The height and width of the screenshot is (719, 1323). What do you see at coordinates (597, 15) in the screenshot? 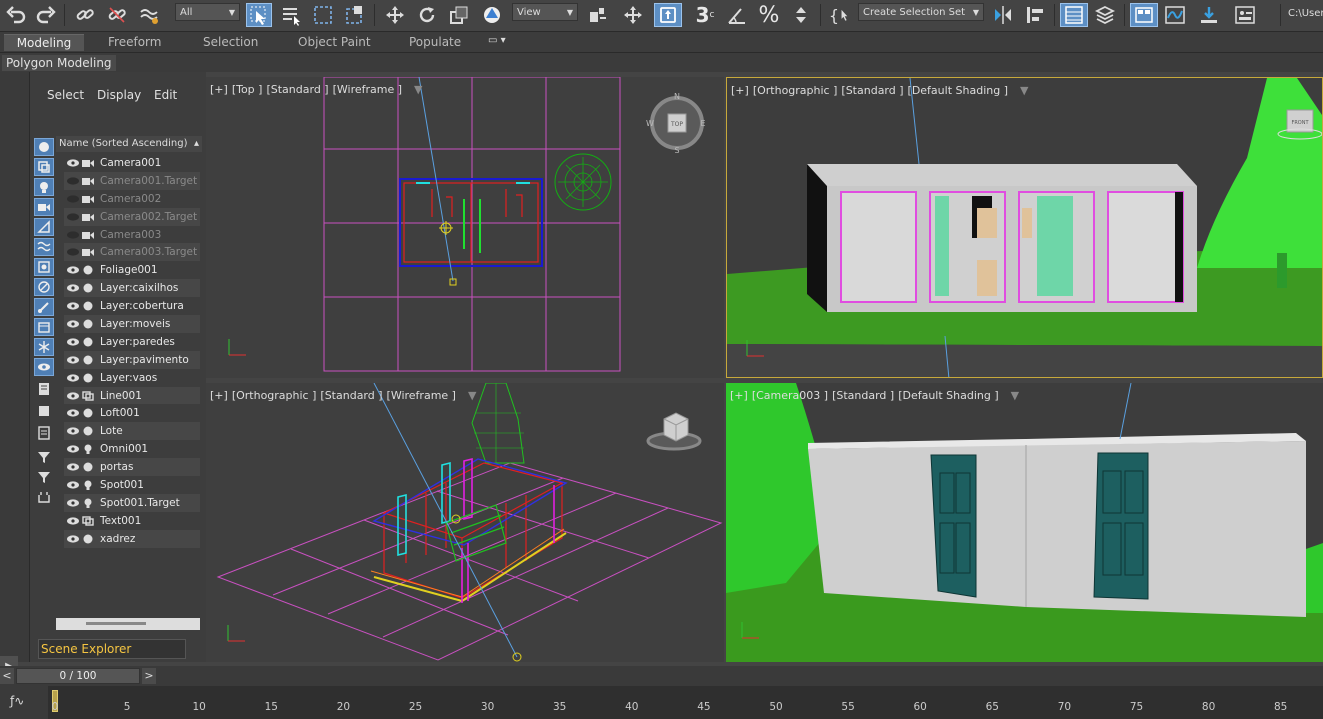
I see `pivot-center-icon` at bounding box center [597, 15].